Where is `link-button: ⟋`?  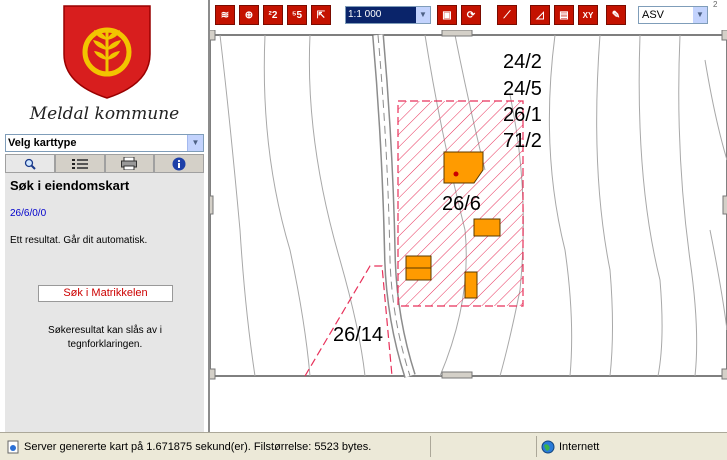
link-button: ⟋ is located at coordinates (507, 15).